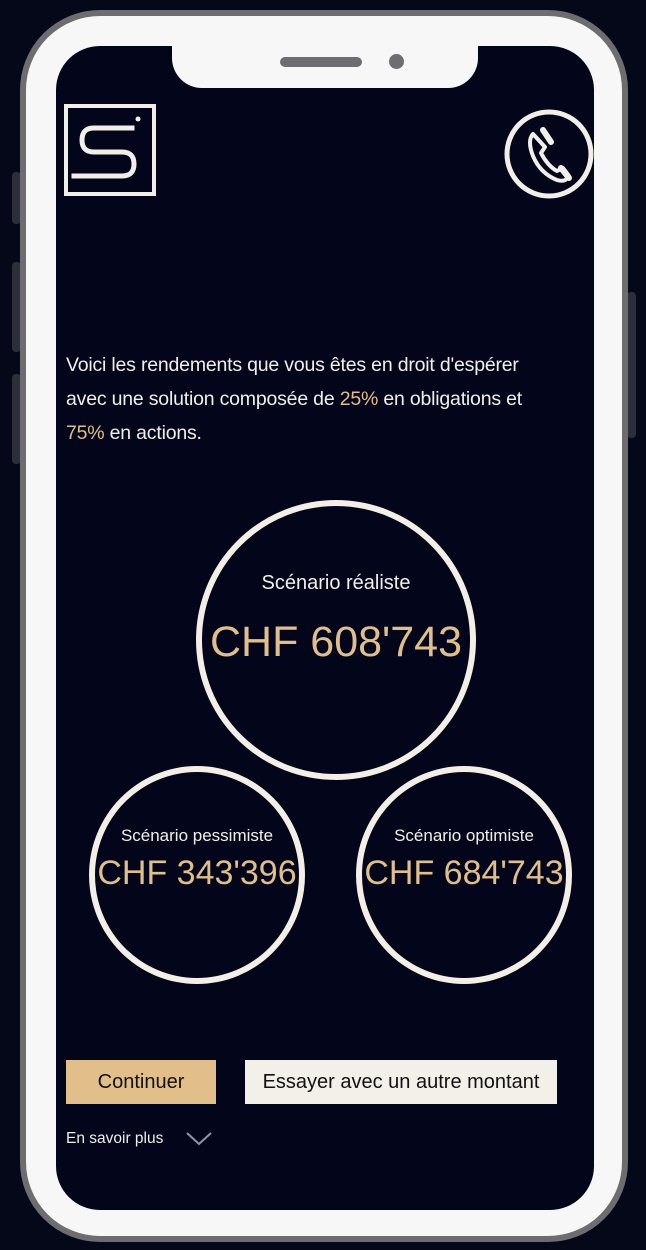  Describe the element at coordinates (199, 1139) in the screenshot. I see `chevron-down-icon` at that location.